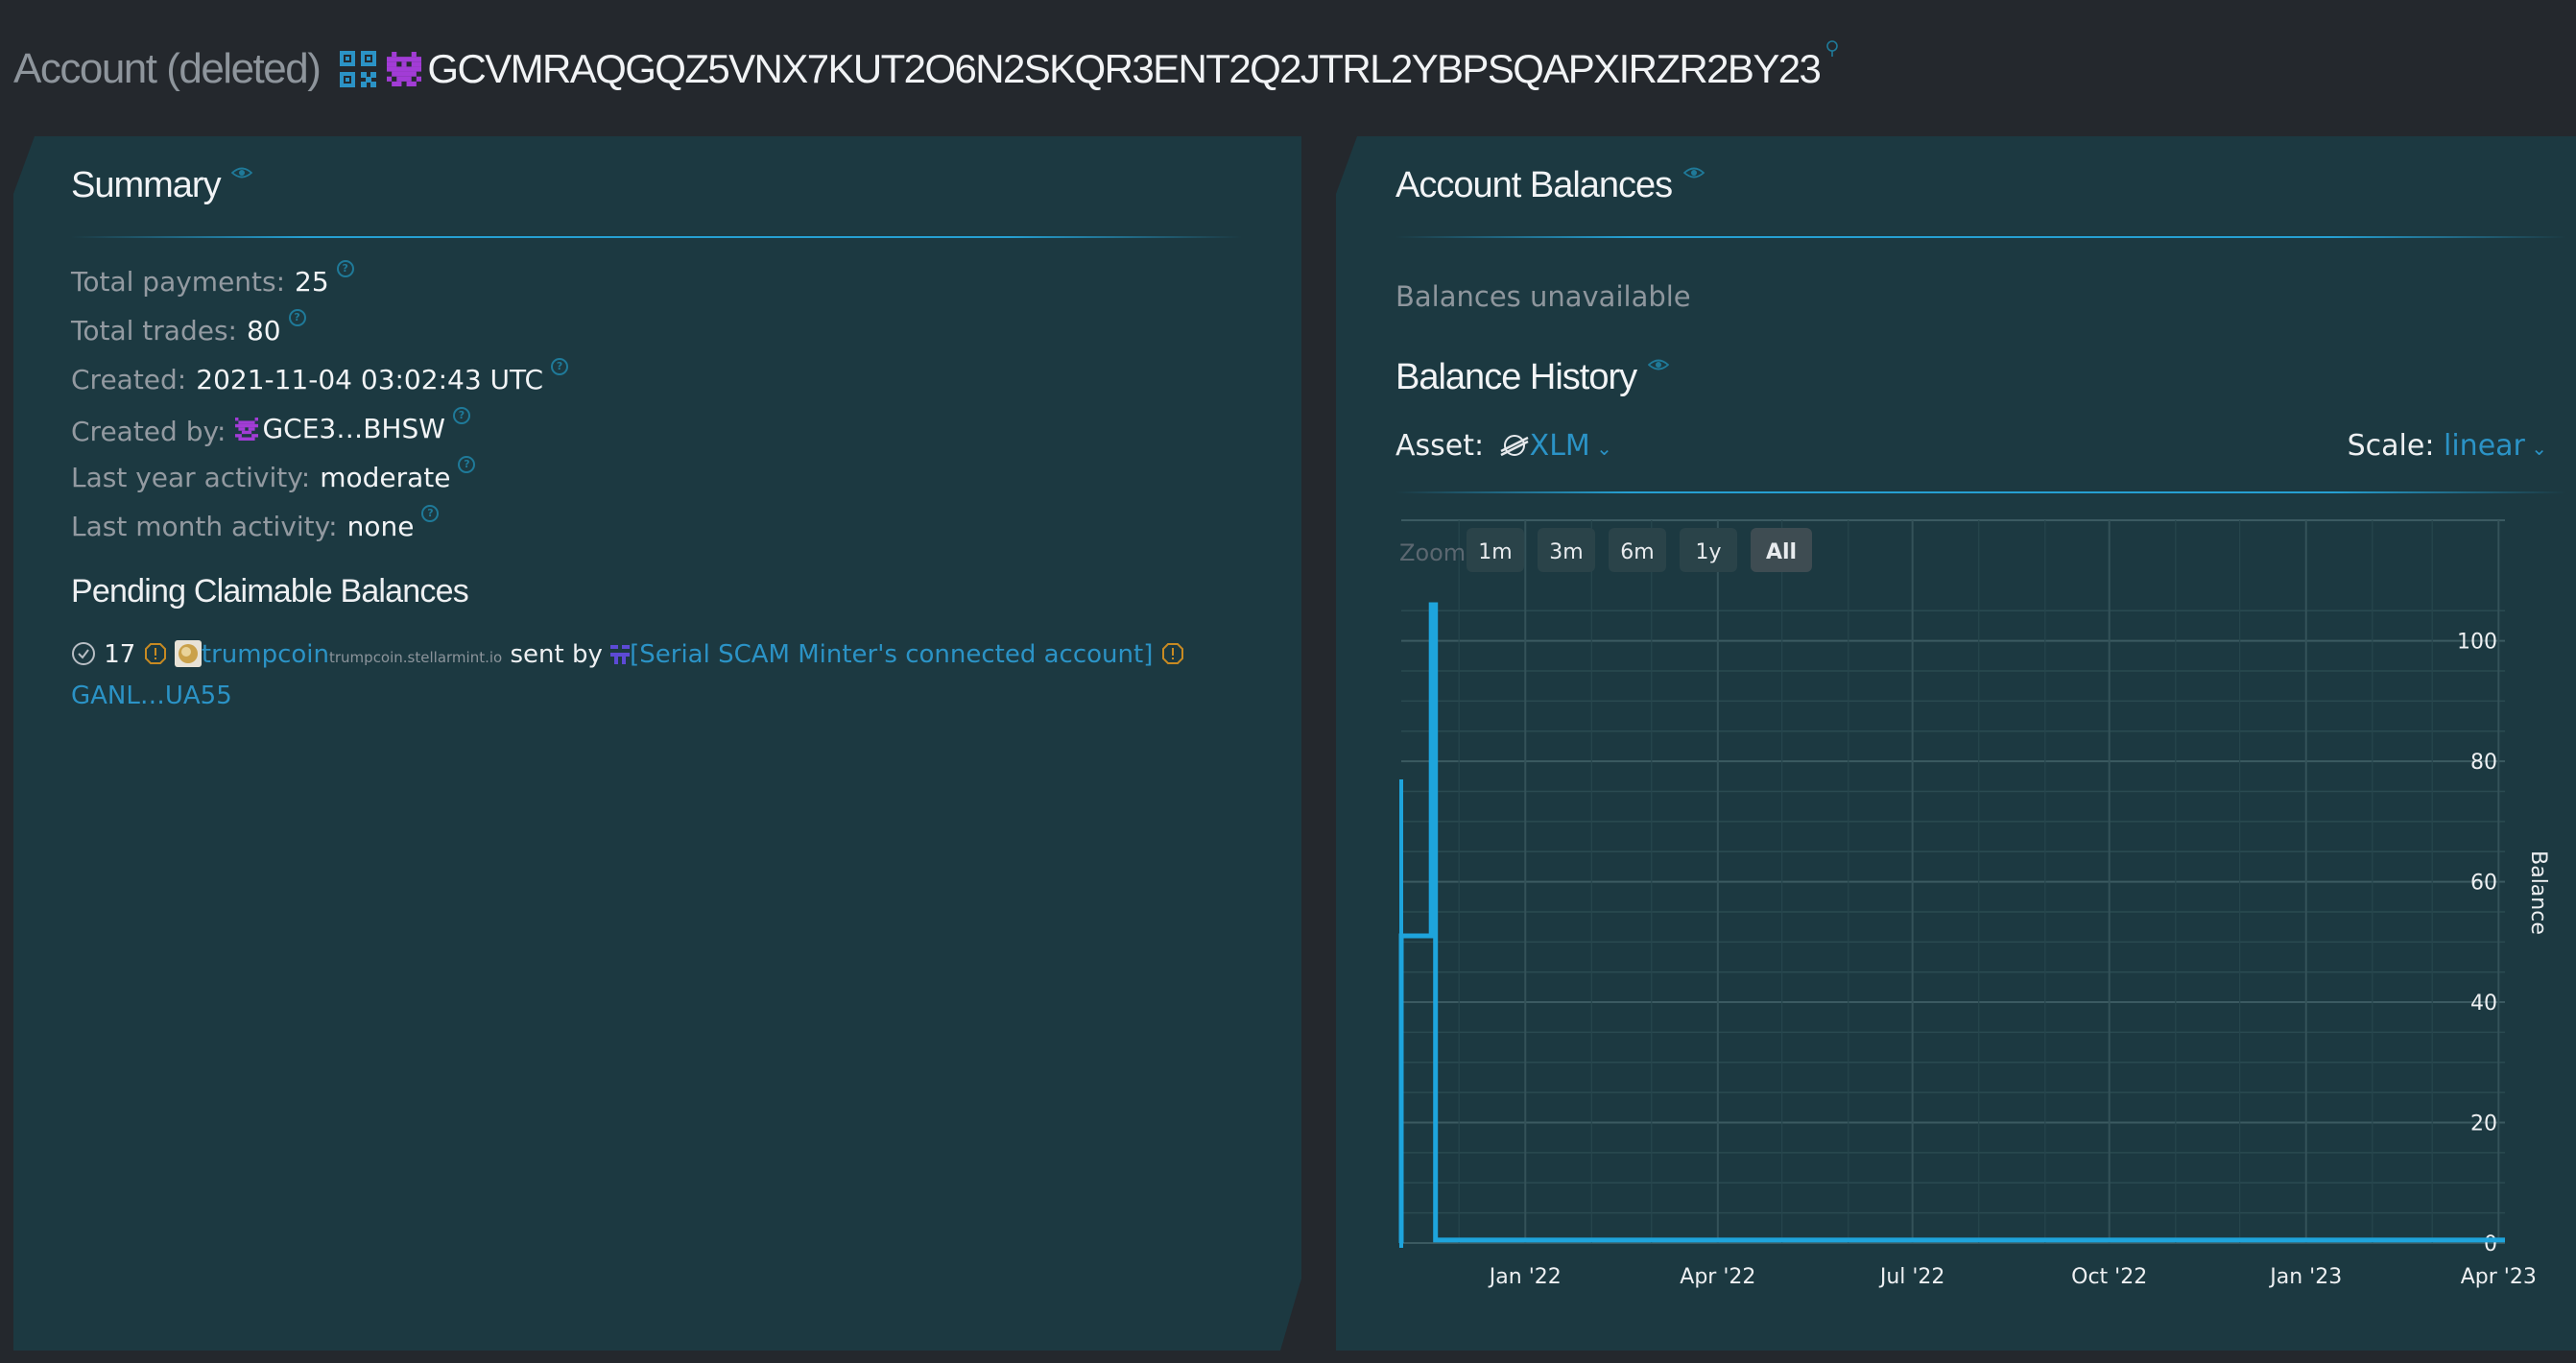 This screenshot has height=1363, width=2576. I want to click on creator-account-link: GCE3…BHSW, so click(340, 429).